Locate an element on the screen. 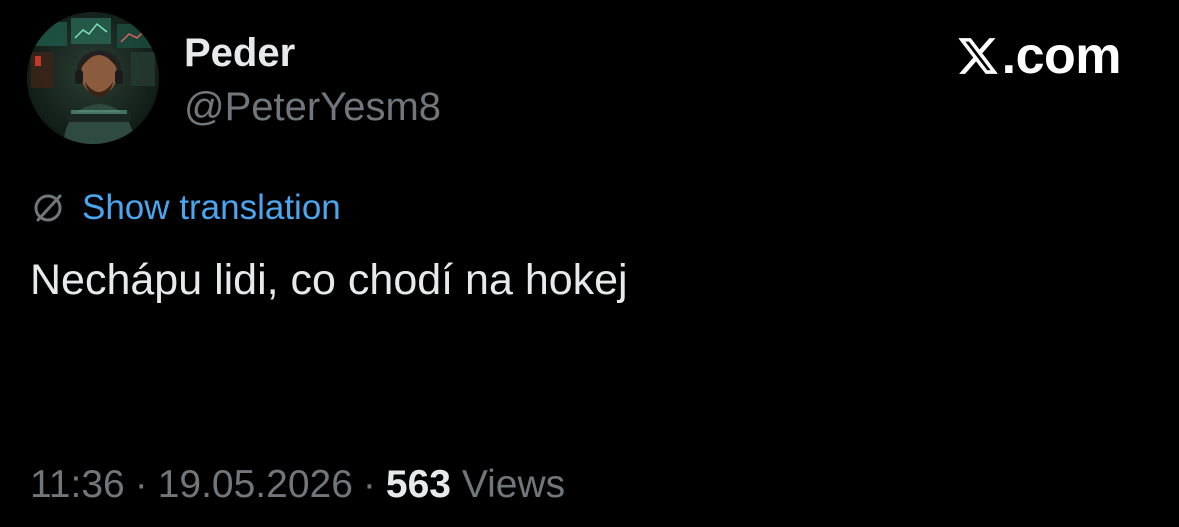 This screenshot has width=1179, height=527. tweet-date: 19.05.2026 is located at coordinates (255, 484).